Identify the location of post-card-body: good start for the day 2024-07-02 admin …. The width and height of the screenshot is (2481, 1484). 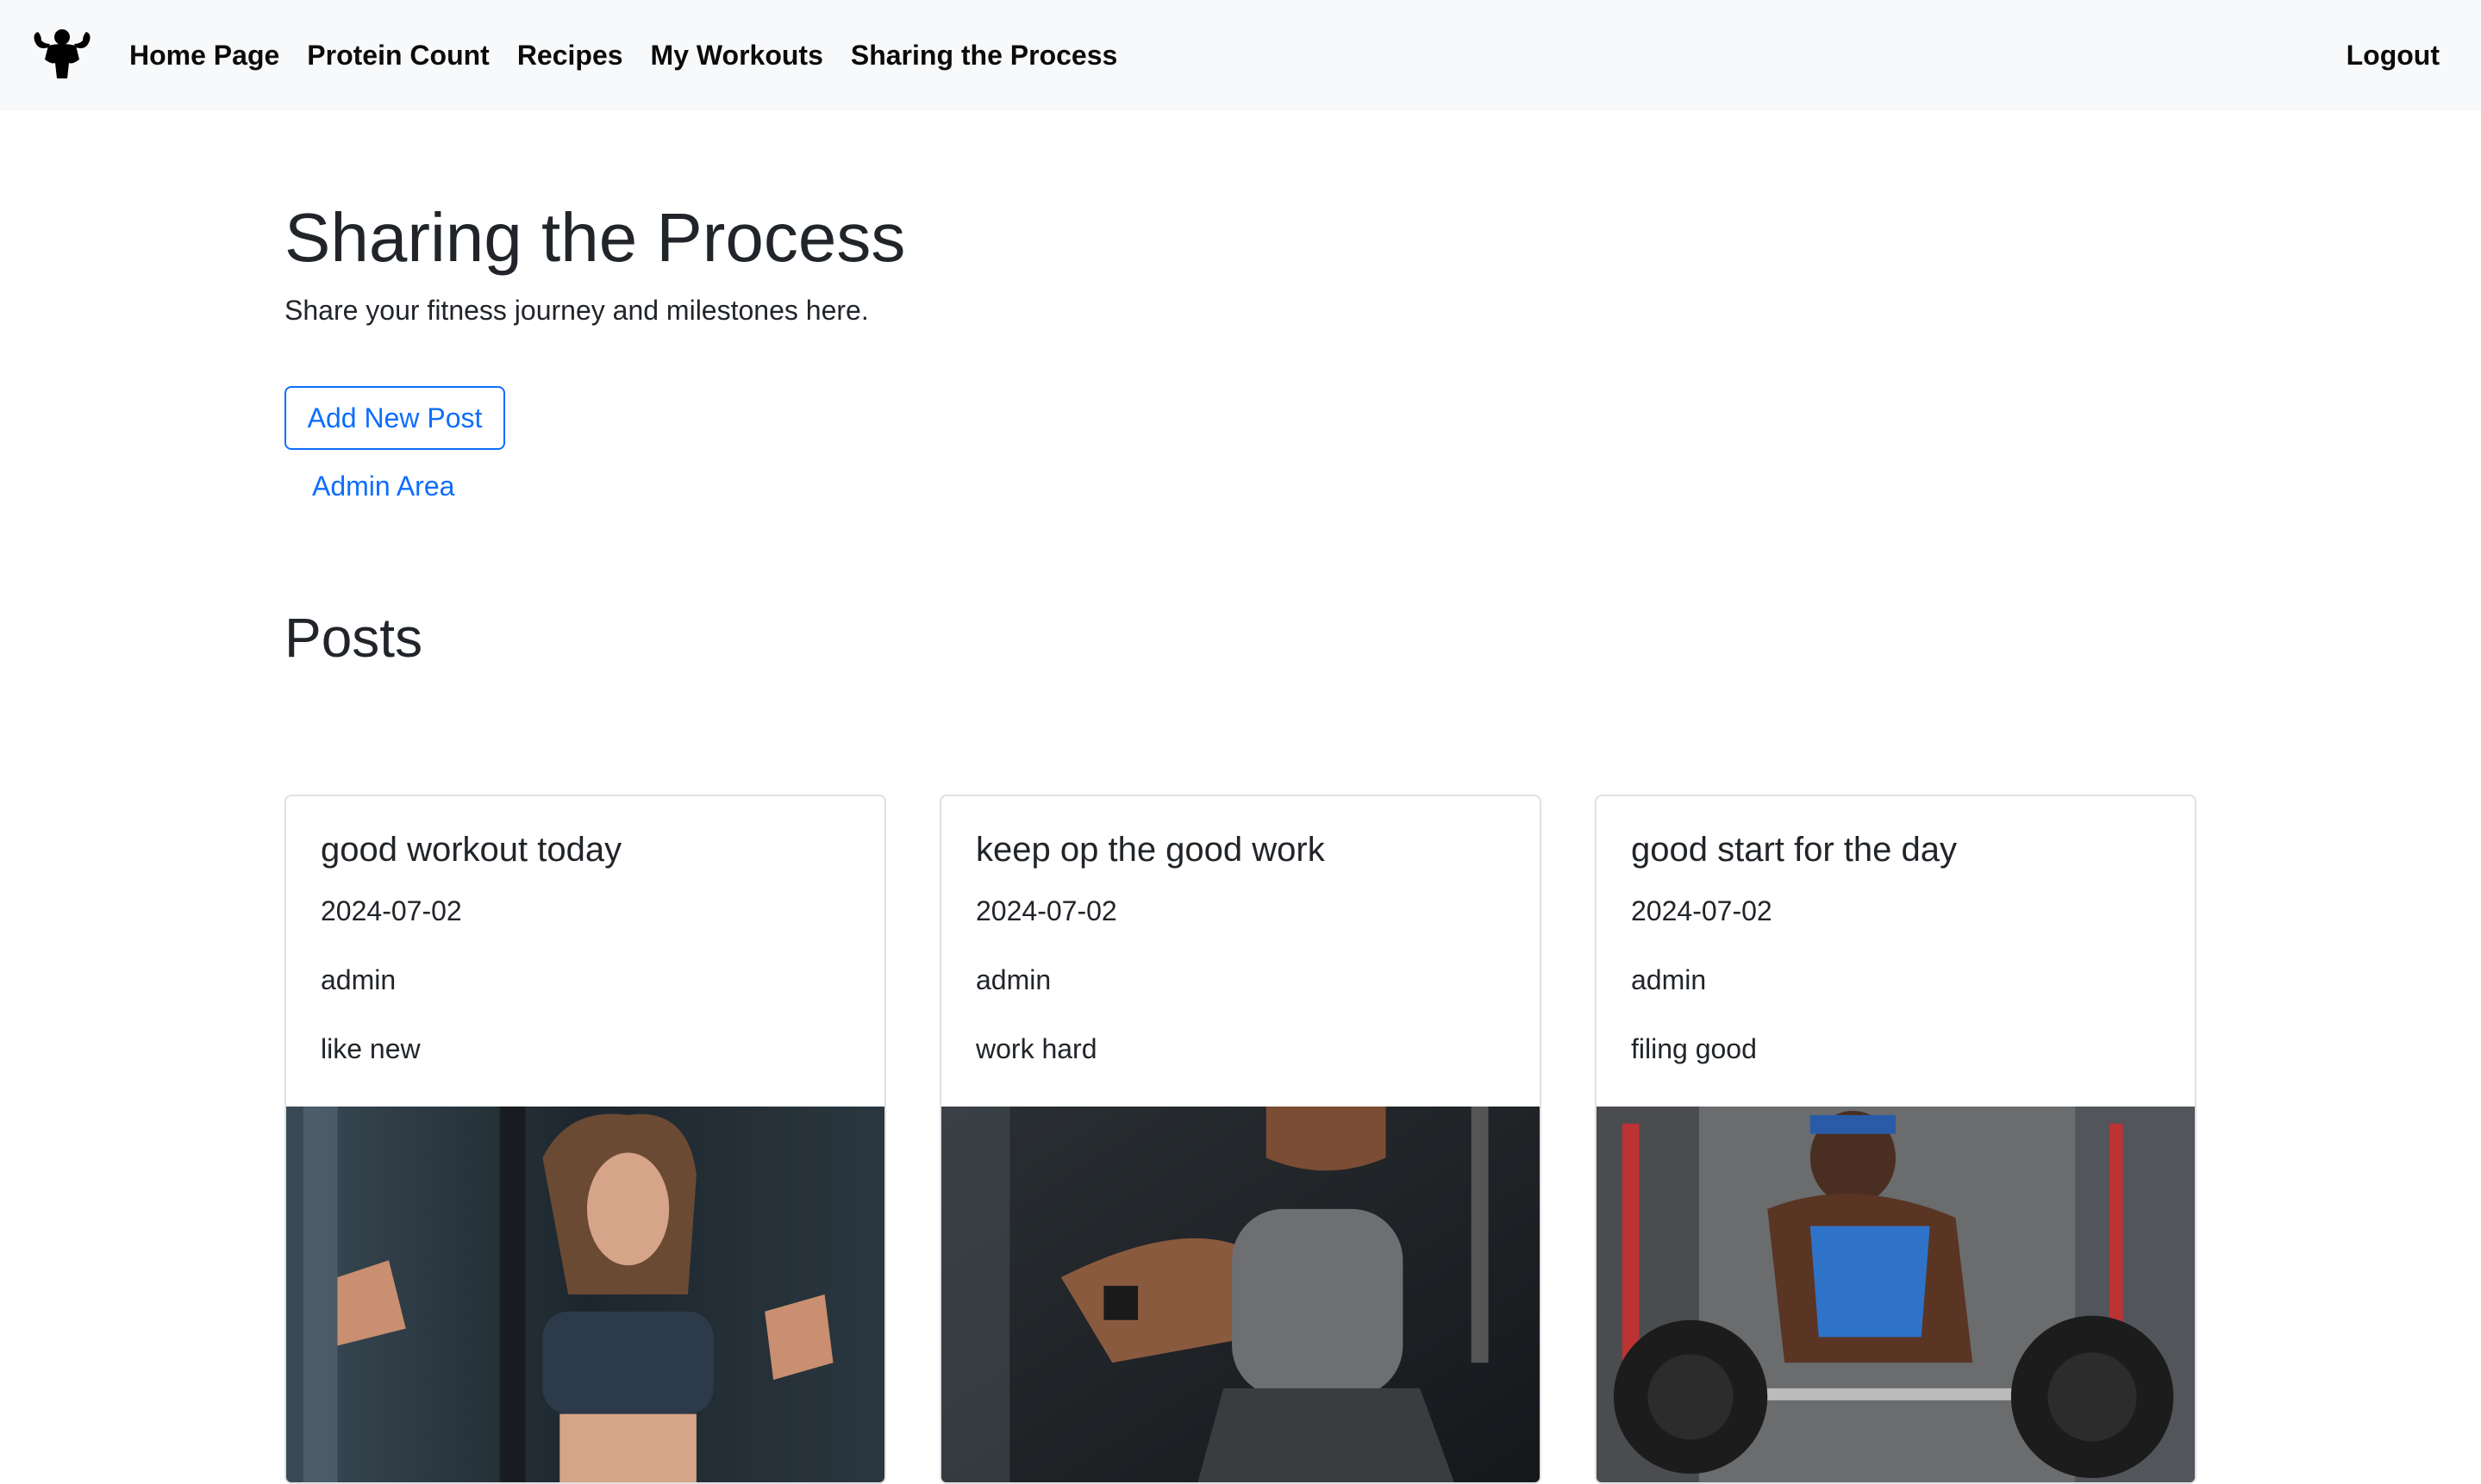
(1896, 952).